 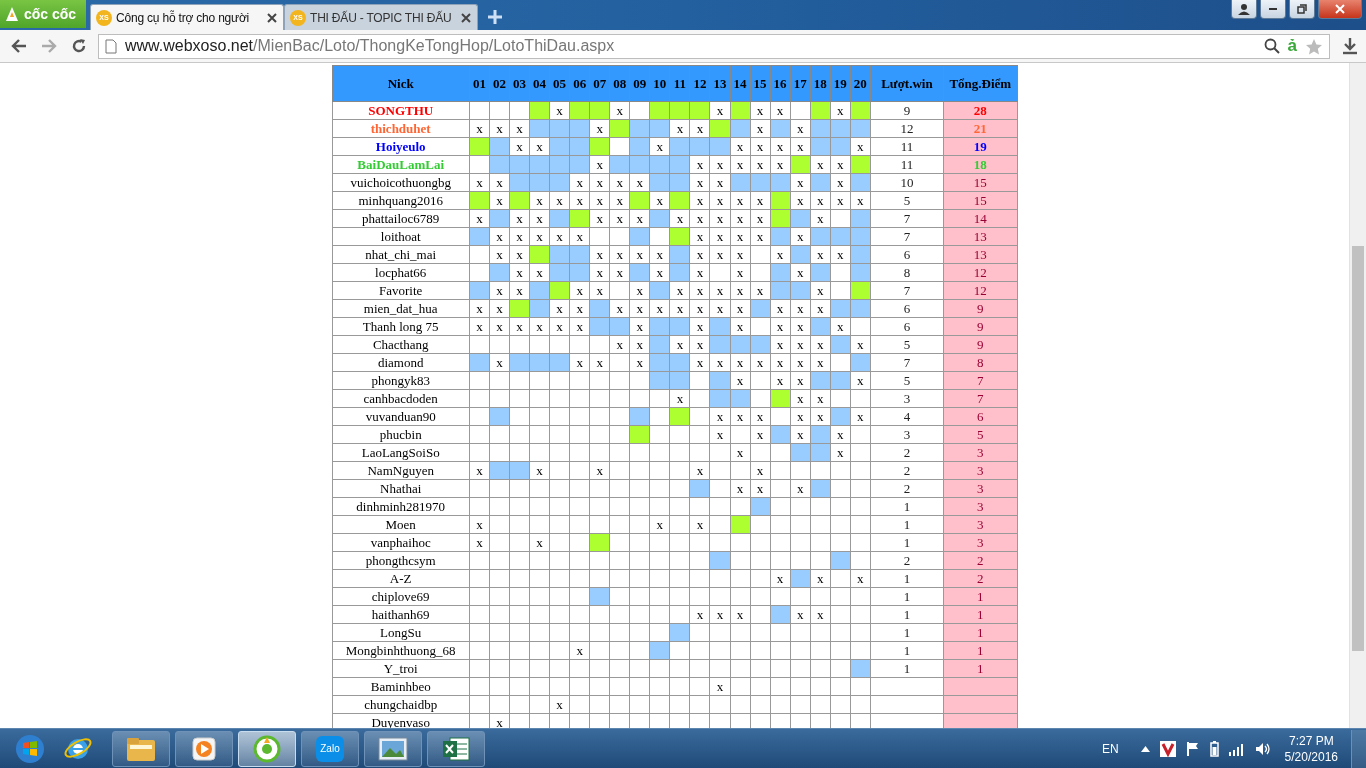 I want to click on address-field: www.webxoso.net/MienBac/Loto/ThongKeTongHop/LotoThiDau.aspx ả, so click(x=714, y=46).